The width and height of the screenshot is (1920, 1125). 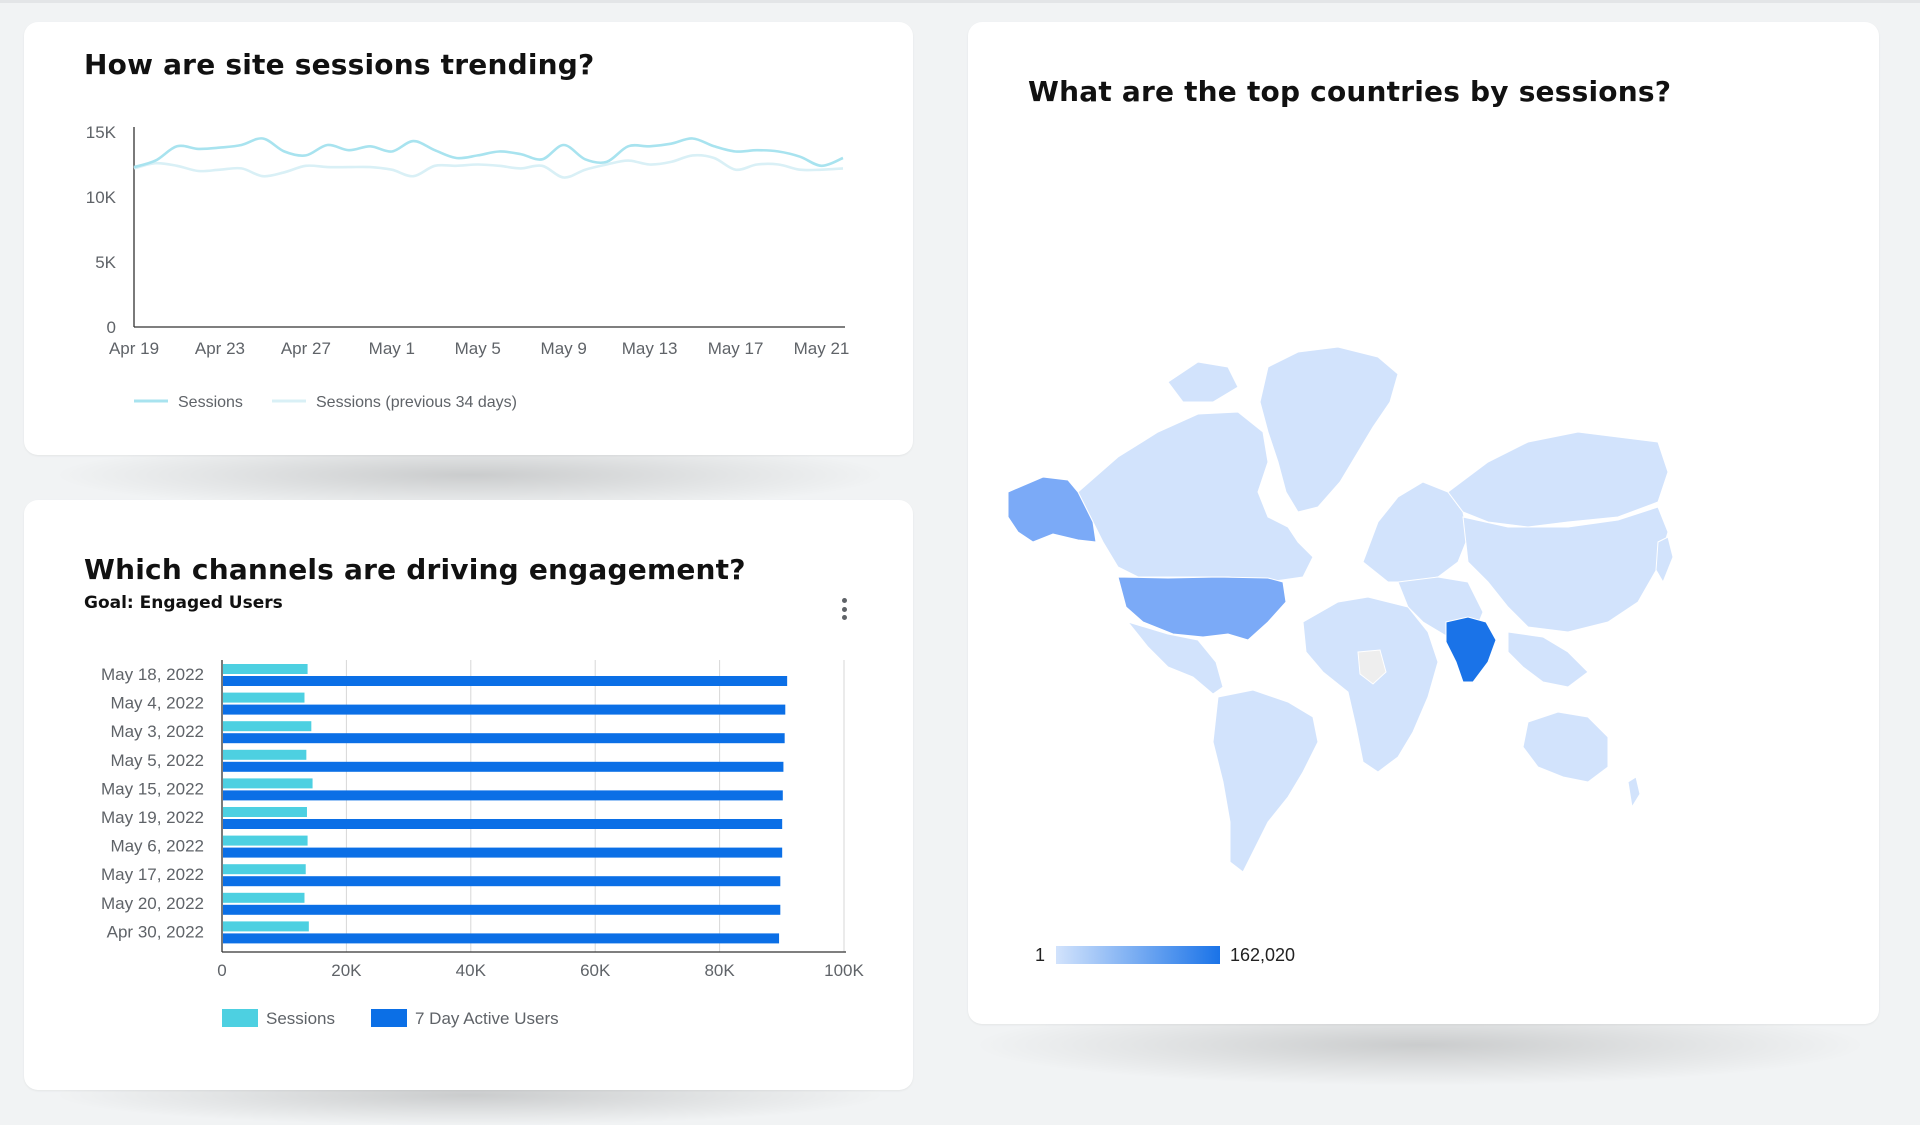 What do you see at coordinates (1634, 792) in the screenshot?
I see `country-new-zealand` at bounding box center [1634, 792].